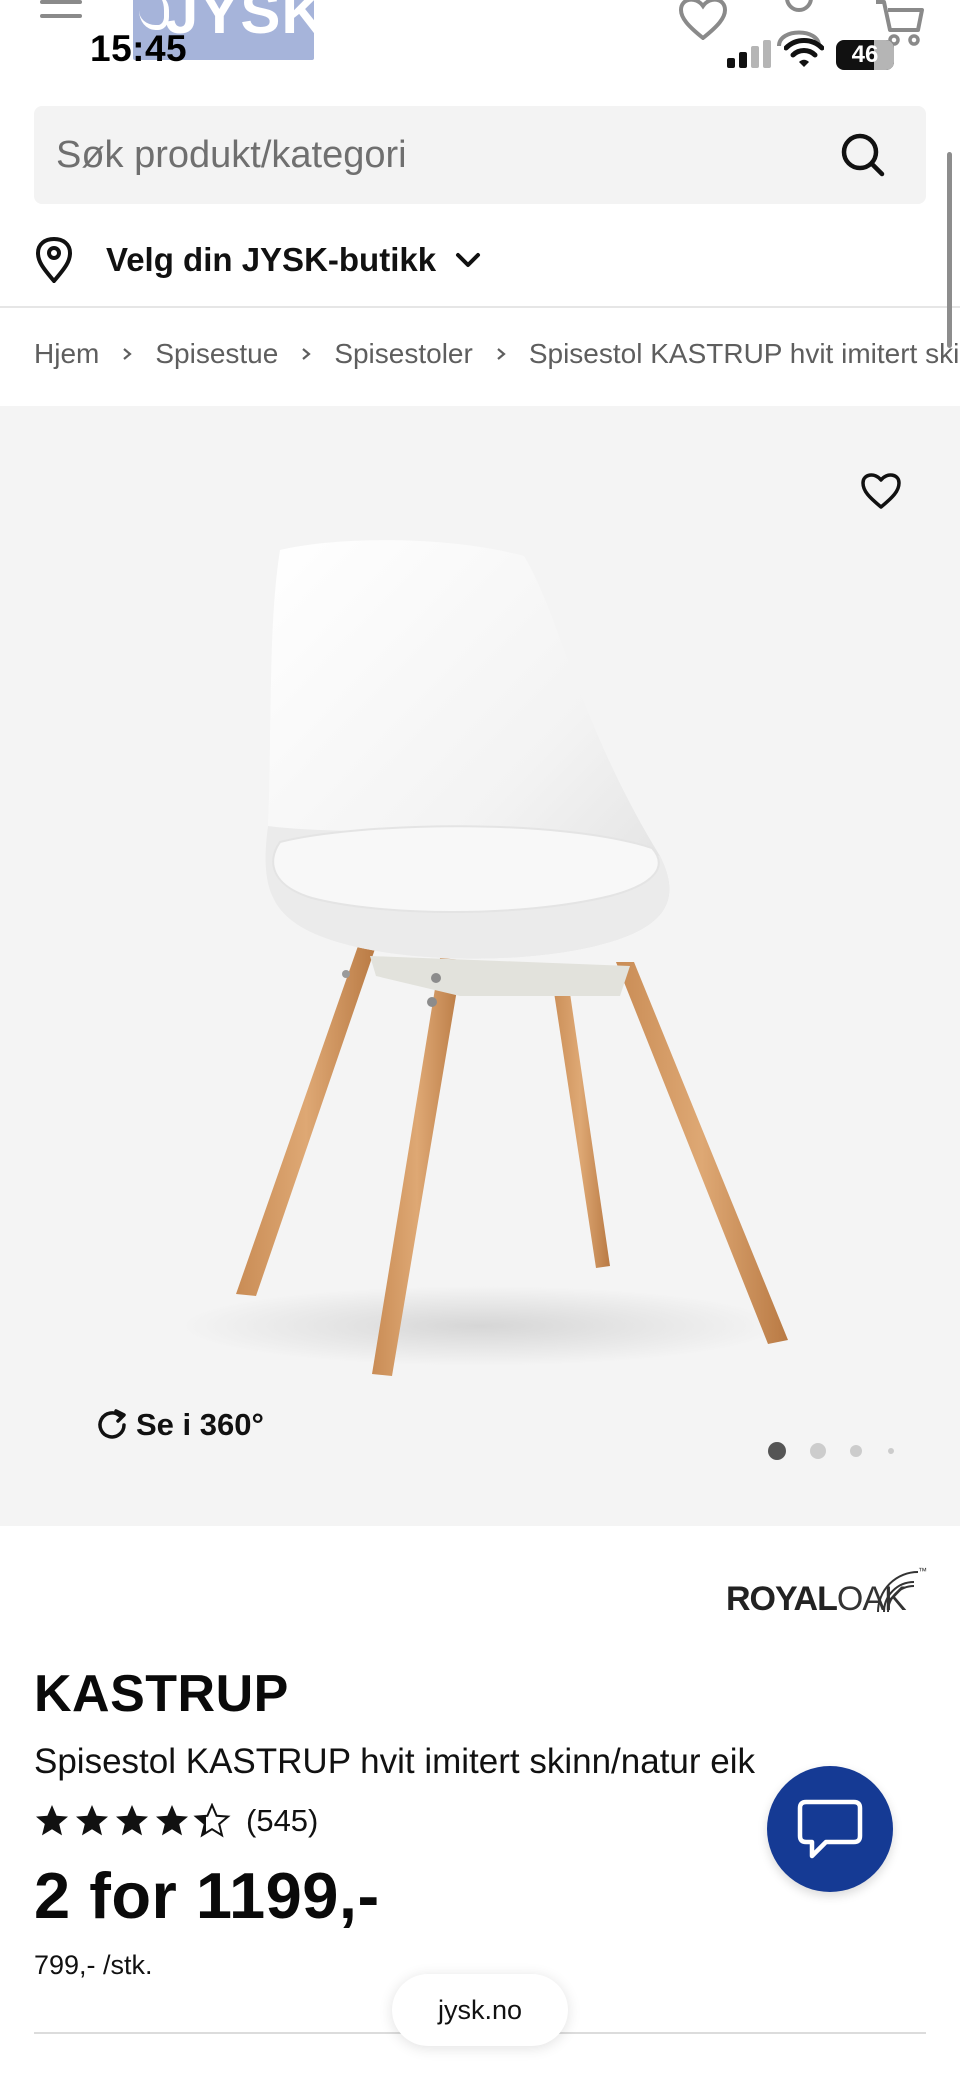 This screenshot has width=960, height=2077. I want to click on scrollbar, so click(949, 250).